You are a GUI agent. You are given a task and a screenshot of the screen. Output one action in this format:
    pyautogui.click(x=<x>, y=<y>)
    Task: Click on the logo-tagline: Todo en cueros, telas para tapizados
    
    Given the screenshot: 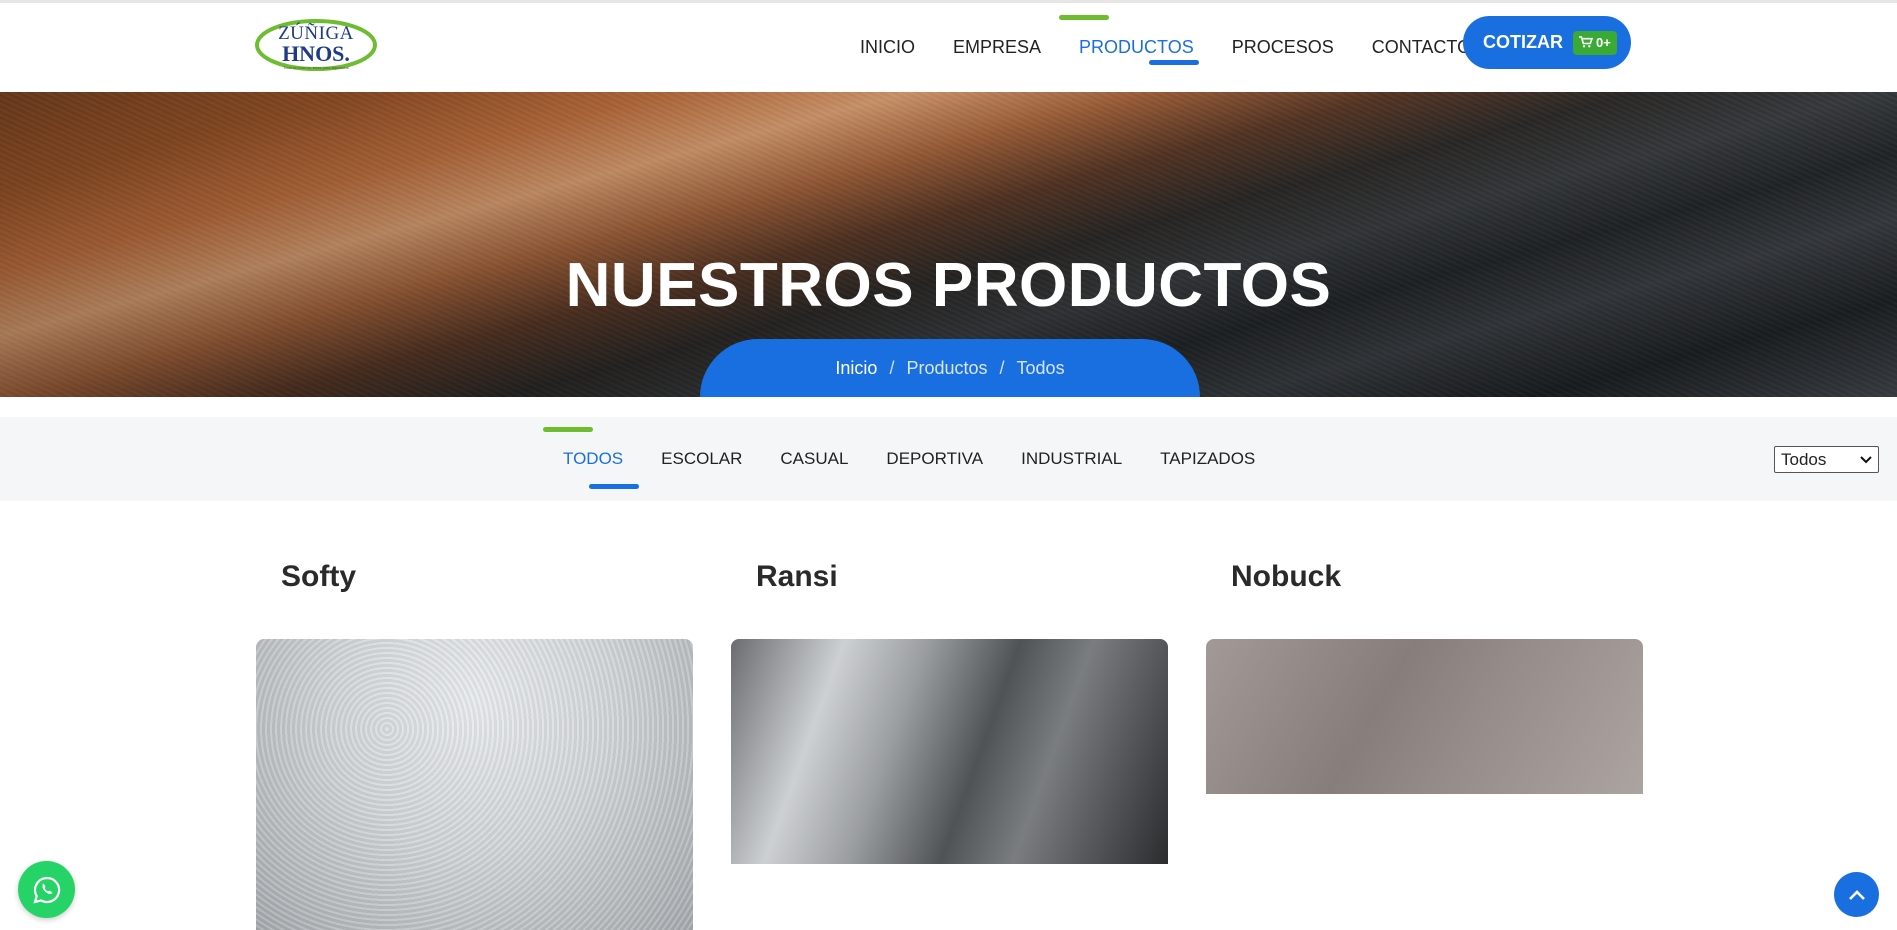 What is the action you would take?
    pyautogui.click(x=316, y=67)
    